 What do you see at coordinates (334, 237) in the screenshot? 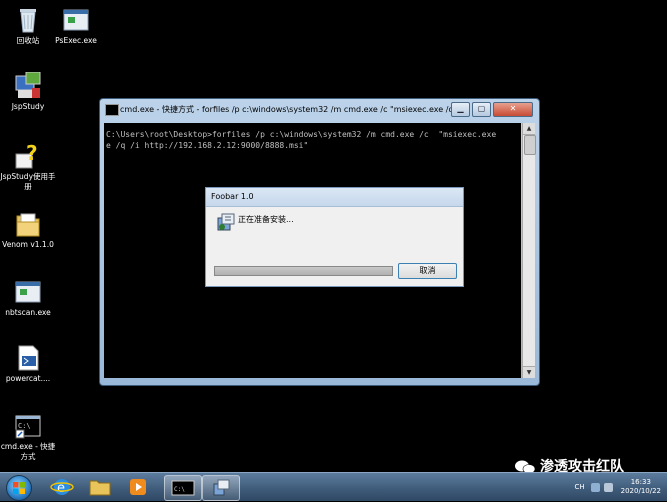
I see `installer-dialog: Foobar 1.0 正在准备安装... 取消` at bounding box center [334, 237].